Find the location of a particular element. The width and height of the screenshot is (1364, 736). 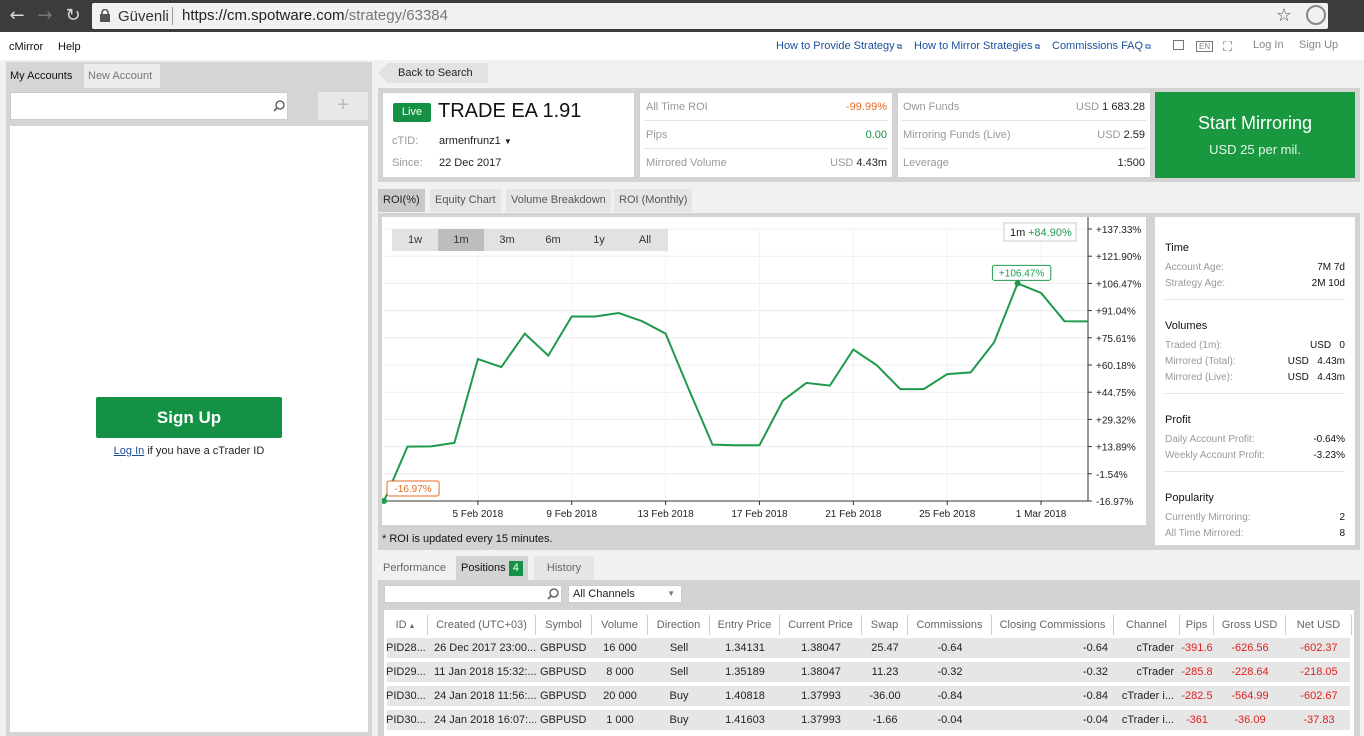

url-path: /strategy/63384 is located at coordinates (396, 15).